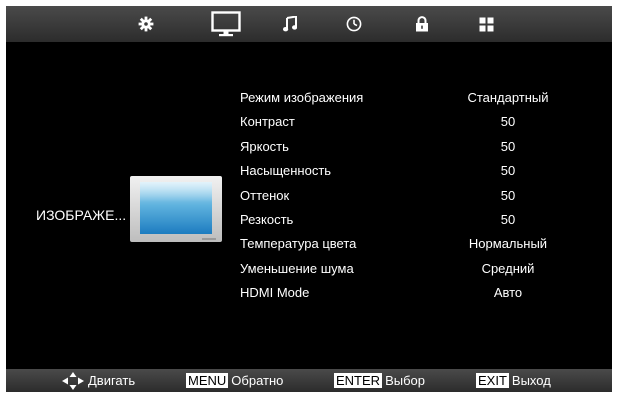  I want to click on clock-icon, so click(354, 24).